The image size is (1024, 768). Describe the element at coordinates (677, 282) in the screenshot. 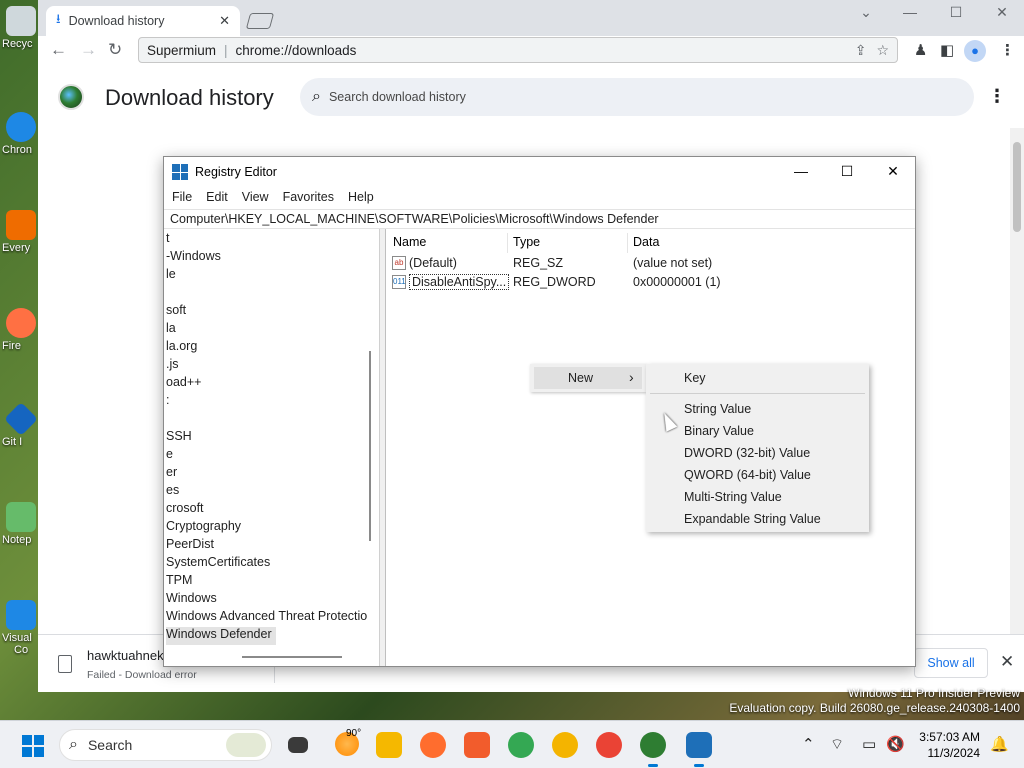

I see `value-data: 0x00000001 (1)` at that location.